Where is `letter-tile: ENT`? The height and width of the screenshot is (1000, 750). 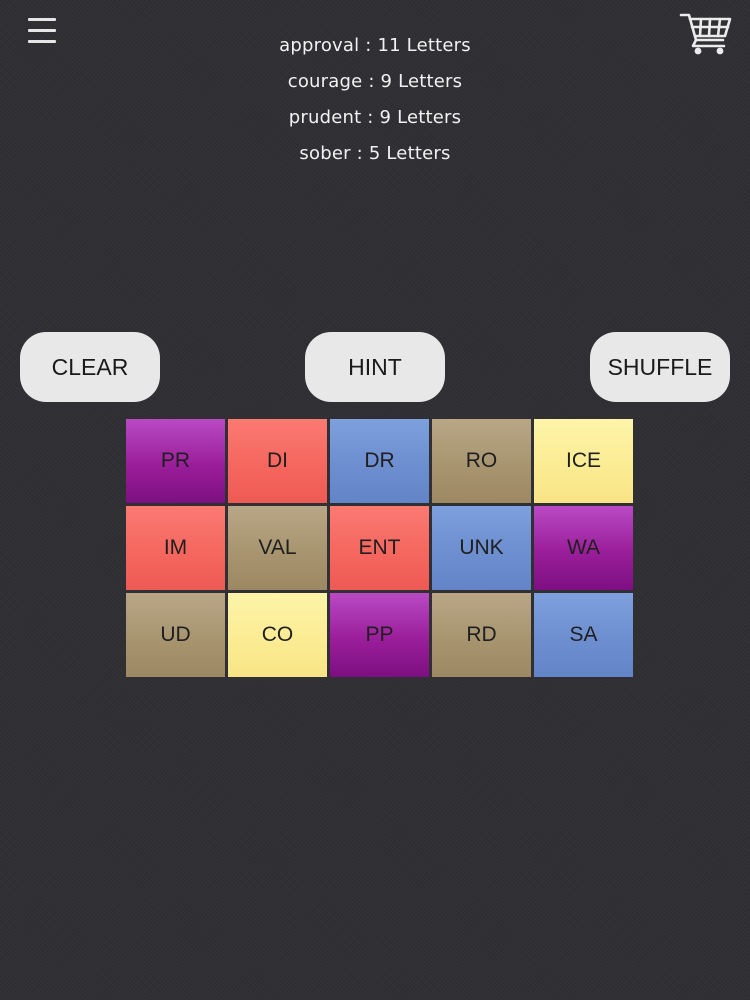 letter-tile: ENT is located at coordinates (379, 548).